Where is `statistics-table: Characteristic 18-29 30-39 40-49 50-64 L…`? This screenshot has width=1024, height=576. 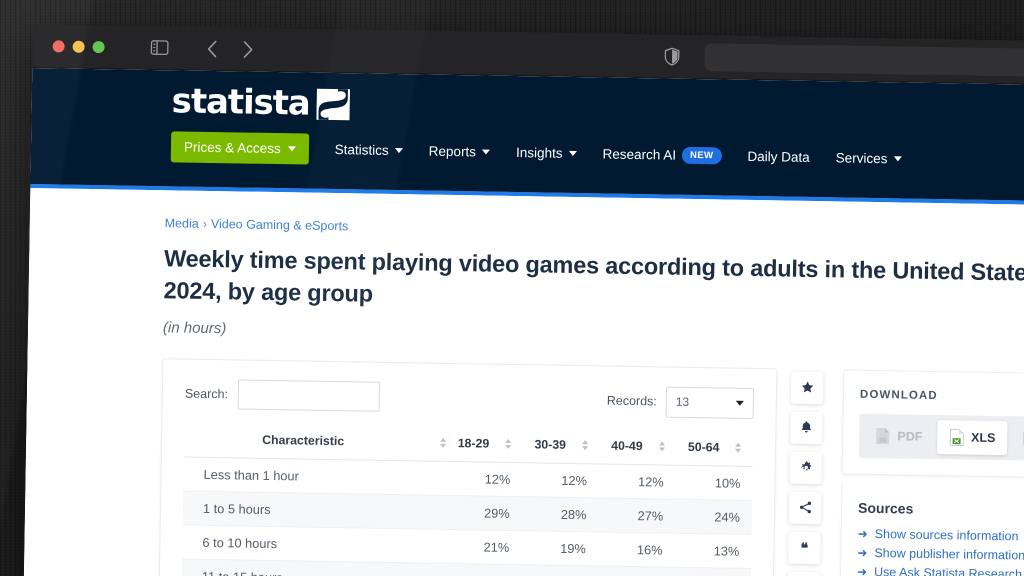
statistics-table: Characteristic 18-29 30-39 40-49 50-64 L… is located at coordinates (467, 500).